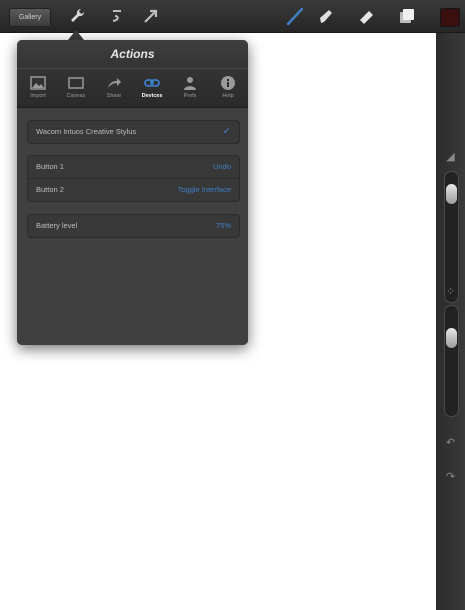  Describe the element at coordinates (450, 17) in the screenshot. I see `color-swatch` at that location.